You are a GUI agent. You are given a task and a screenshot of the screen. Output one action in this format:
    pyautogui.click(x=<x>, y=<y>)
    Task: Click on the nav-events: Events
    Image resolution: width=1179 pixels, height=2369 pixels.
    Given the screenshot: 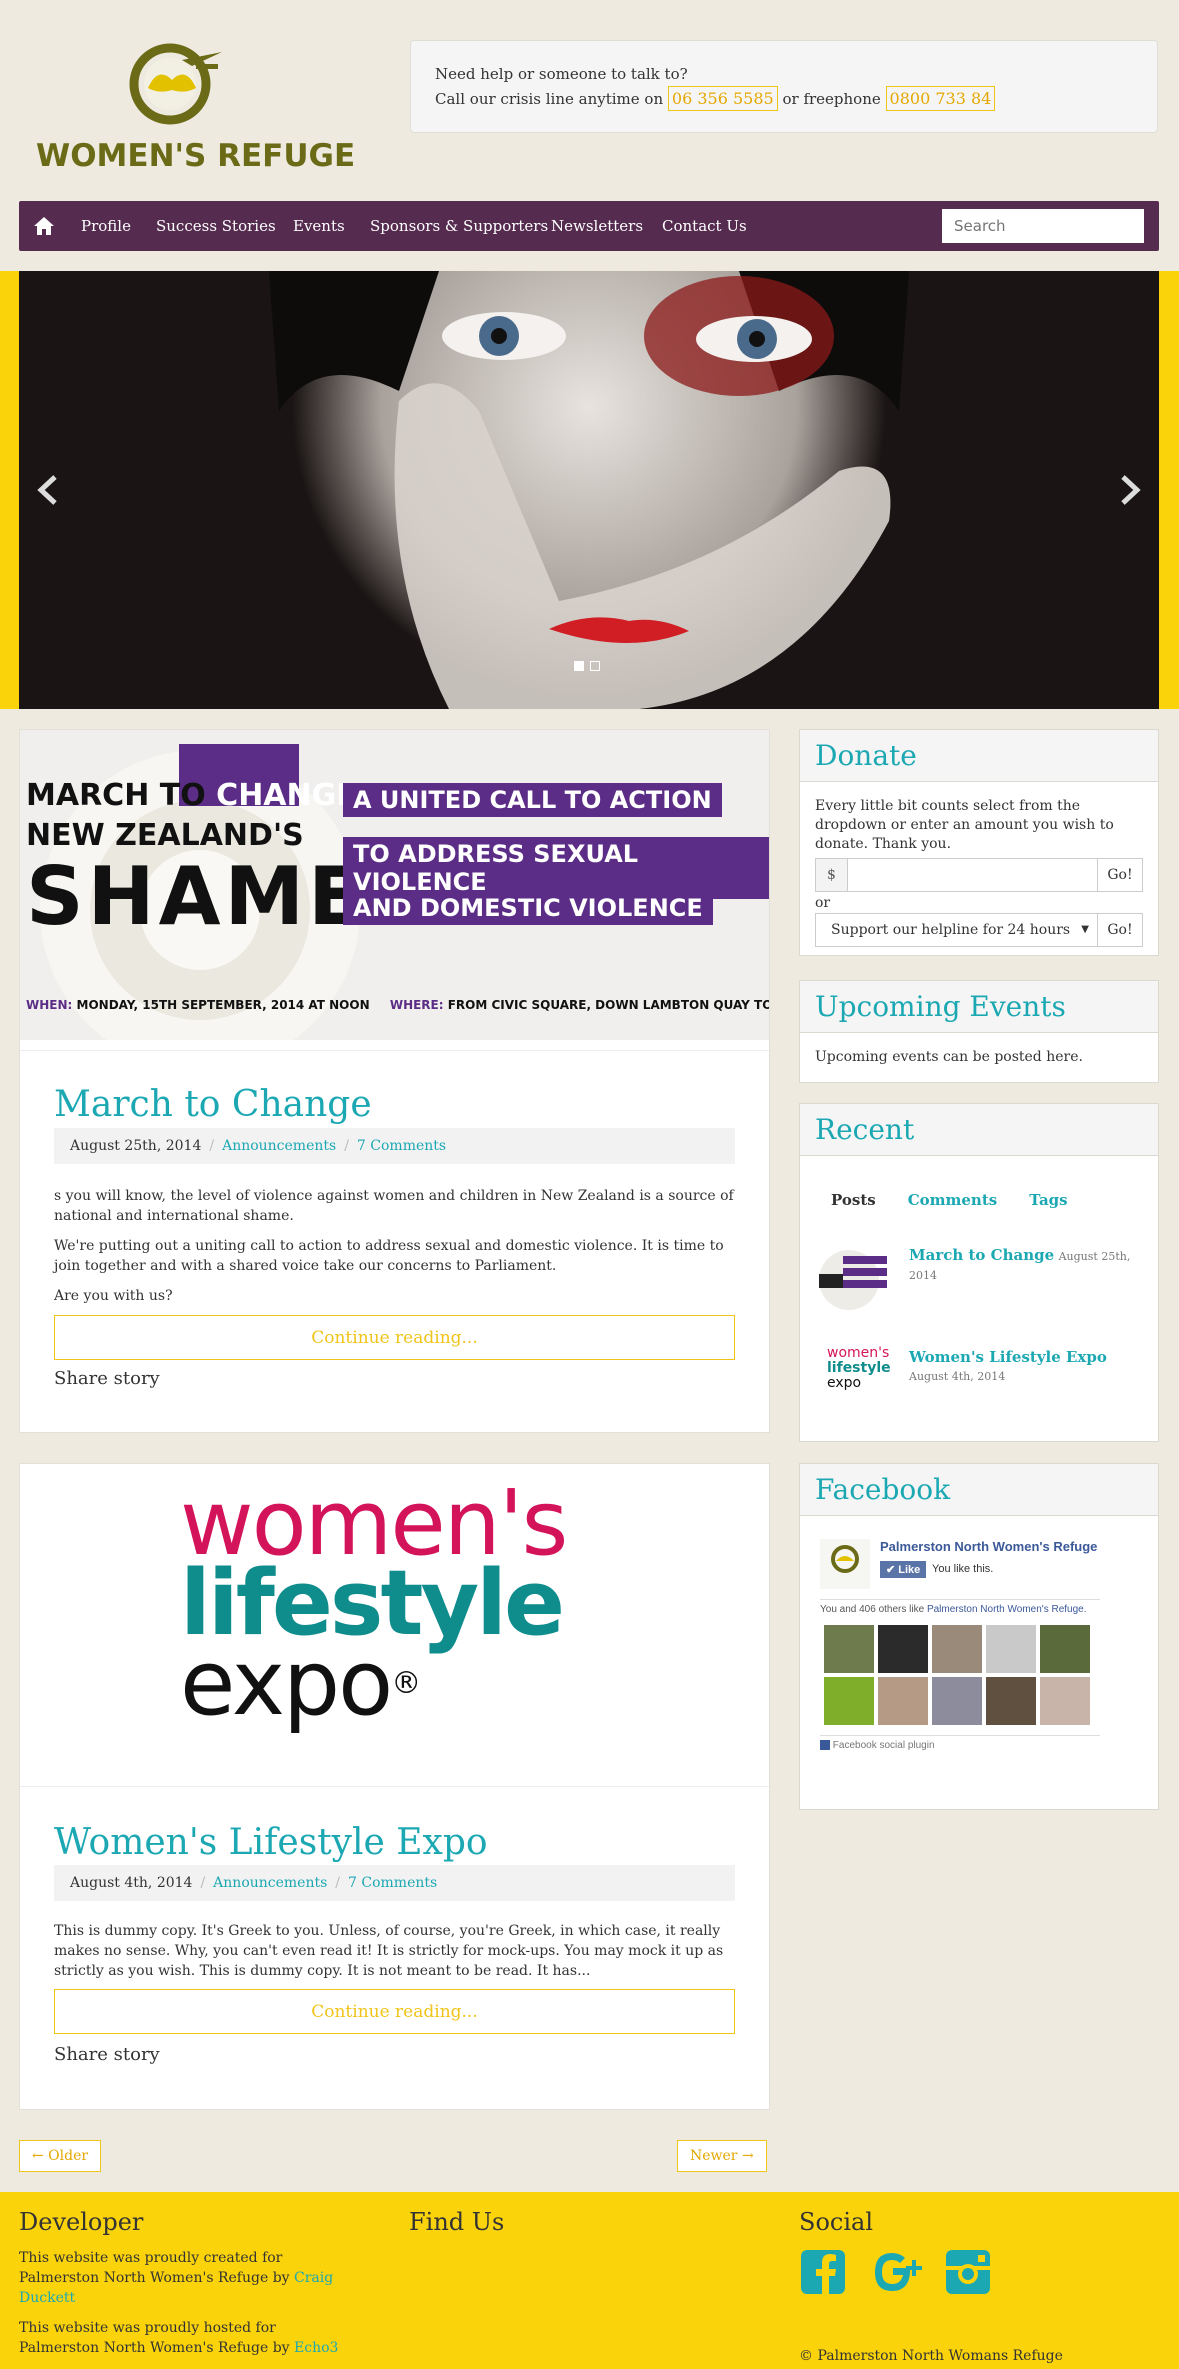 What is the action you would take?
    pyautogui.click(x=319, y=226)
    